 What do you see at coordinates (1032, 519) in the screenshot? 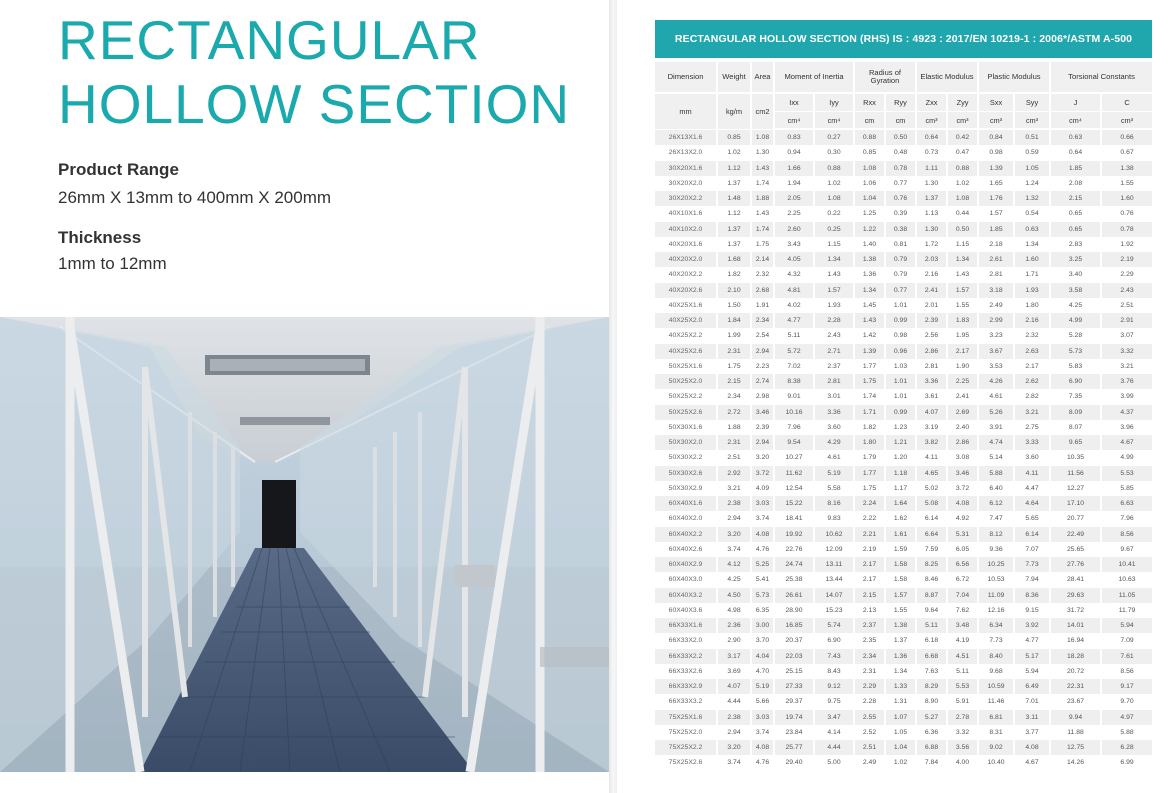
I see `cell-syy: 5.65` at bounding box center [1032, 519].